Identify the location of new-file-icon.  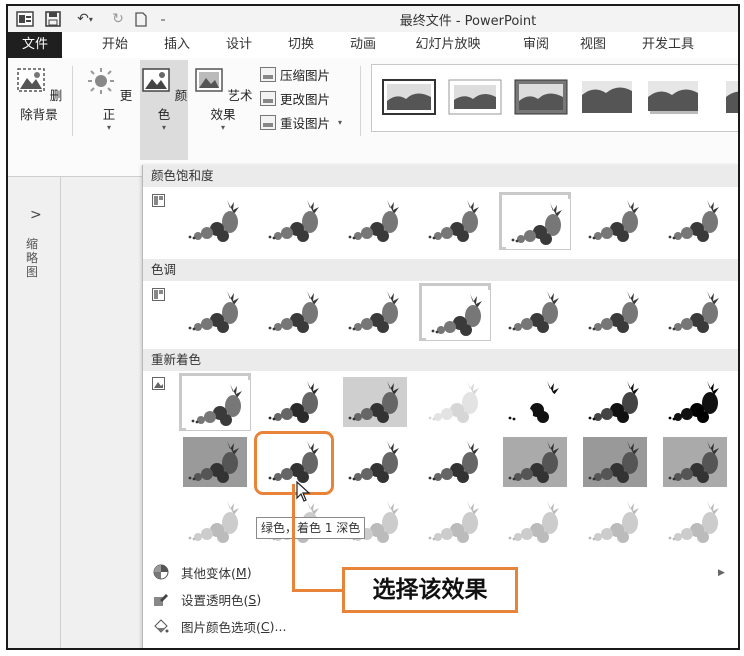
(141, 19).